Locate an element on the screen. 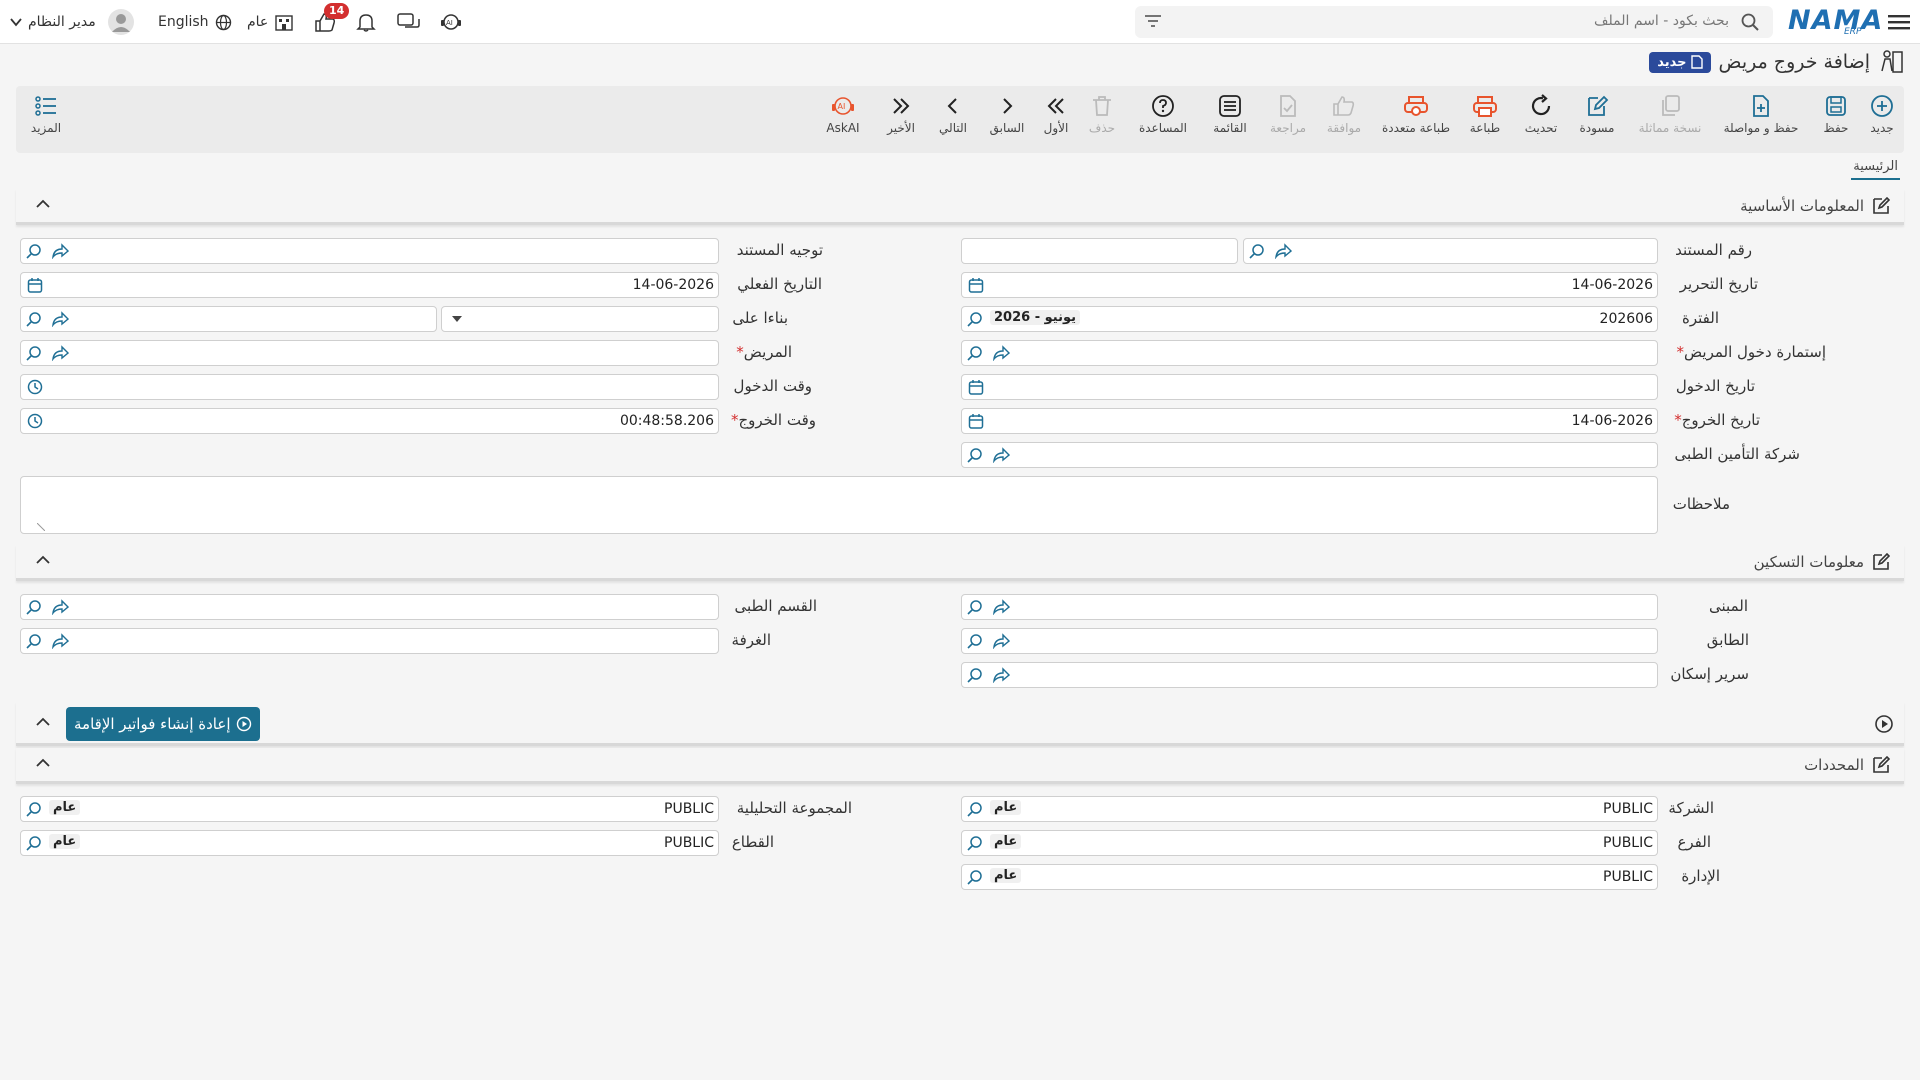  first-button: الأول is located at coordinates (1056, 114).